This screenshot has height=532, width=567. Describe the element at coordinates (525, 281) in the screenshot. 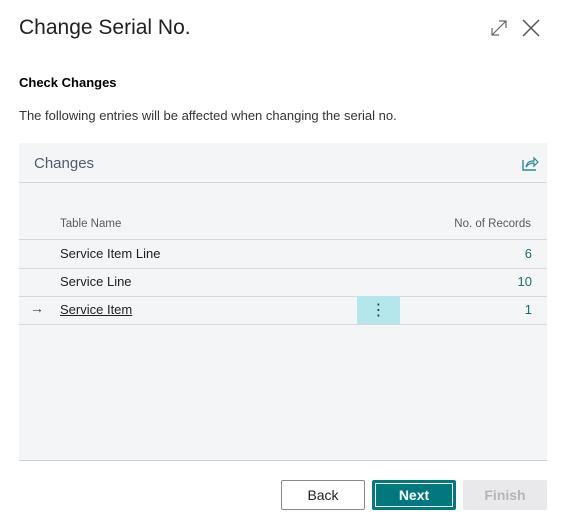

I see `records-cell: 10` at that location.